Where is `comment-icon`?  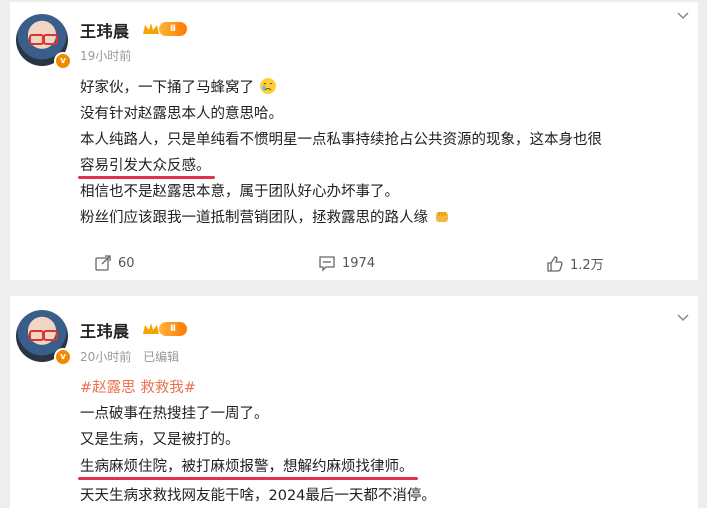 comment-icon is located at coordinates (327, 264).